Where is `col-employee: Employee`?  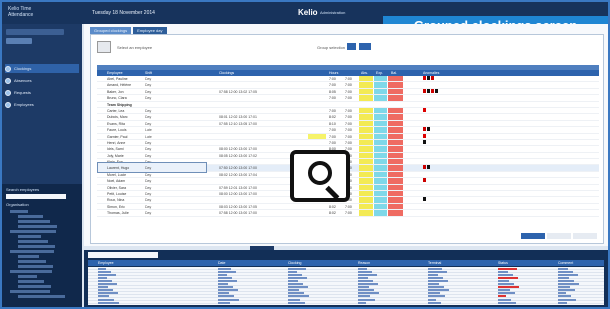
col-employee: Employee is located at coordinates (115, 73).